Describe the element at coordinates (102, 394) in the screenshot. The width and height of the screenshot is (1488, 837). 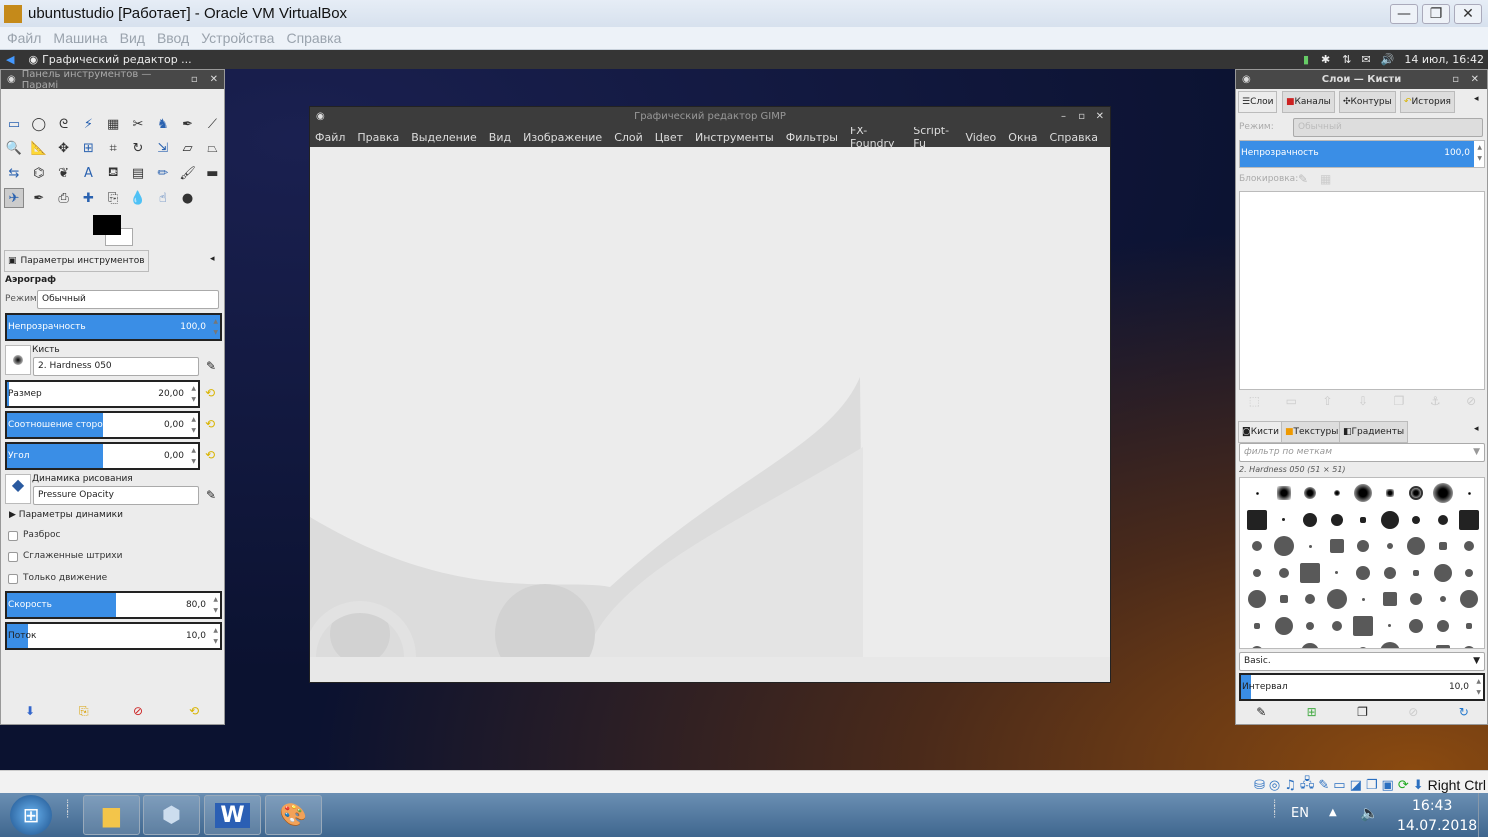
I see `size-slider: Размер 20,00 ▲ ▼` at that location.